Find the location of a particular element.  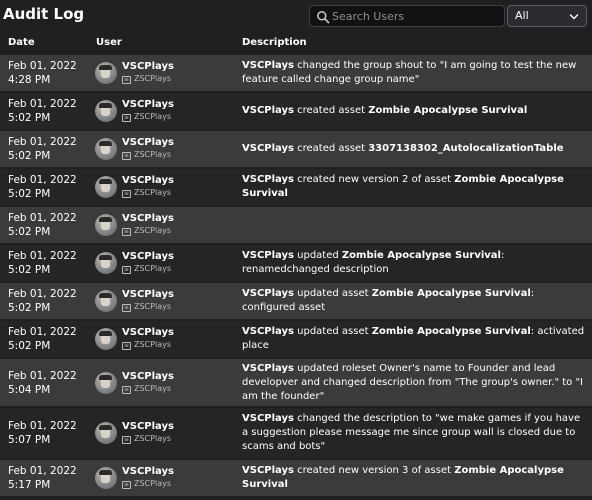

row-date: Feb 01, 2022 5:04 PM is located at coordinates (42, 383).